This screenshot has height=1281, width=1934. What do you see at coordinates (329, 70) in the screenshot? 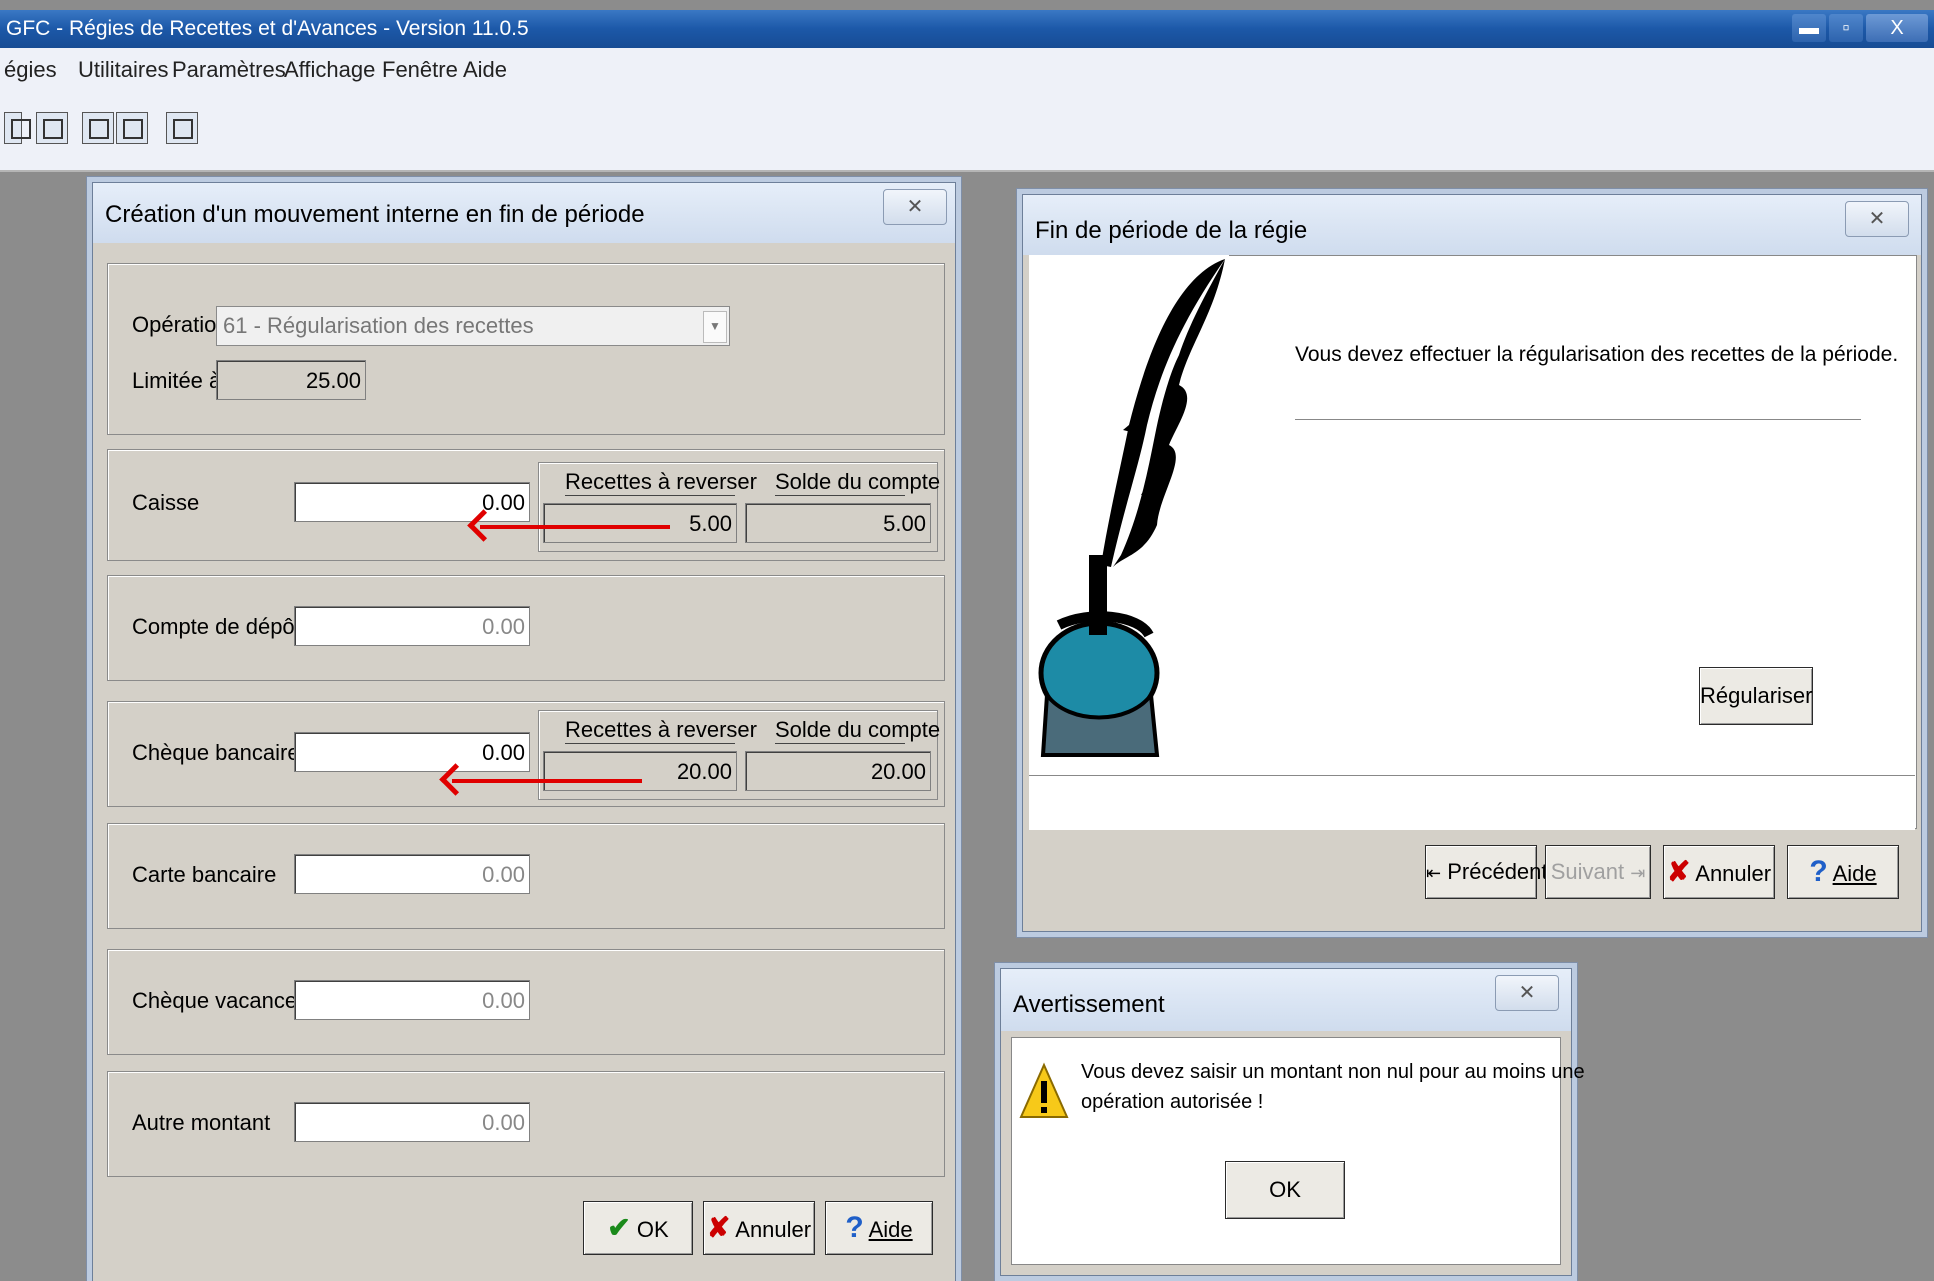
I see `menu-affichage: Affichage` at bounding box center [329, 70].